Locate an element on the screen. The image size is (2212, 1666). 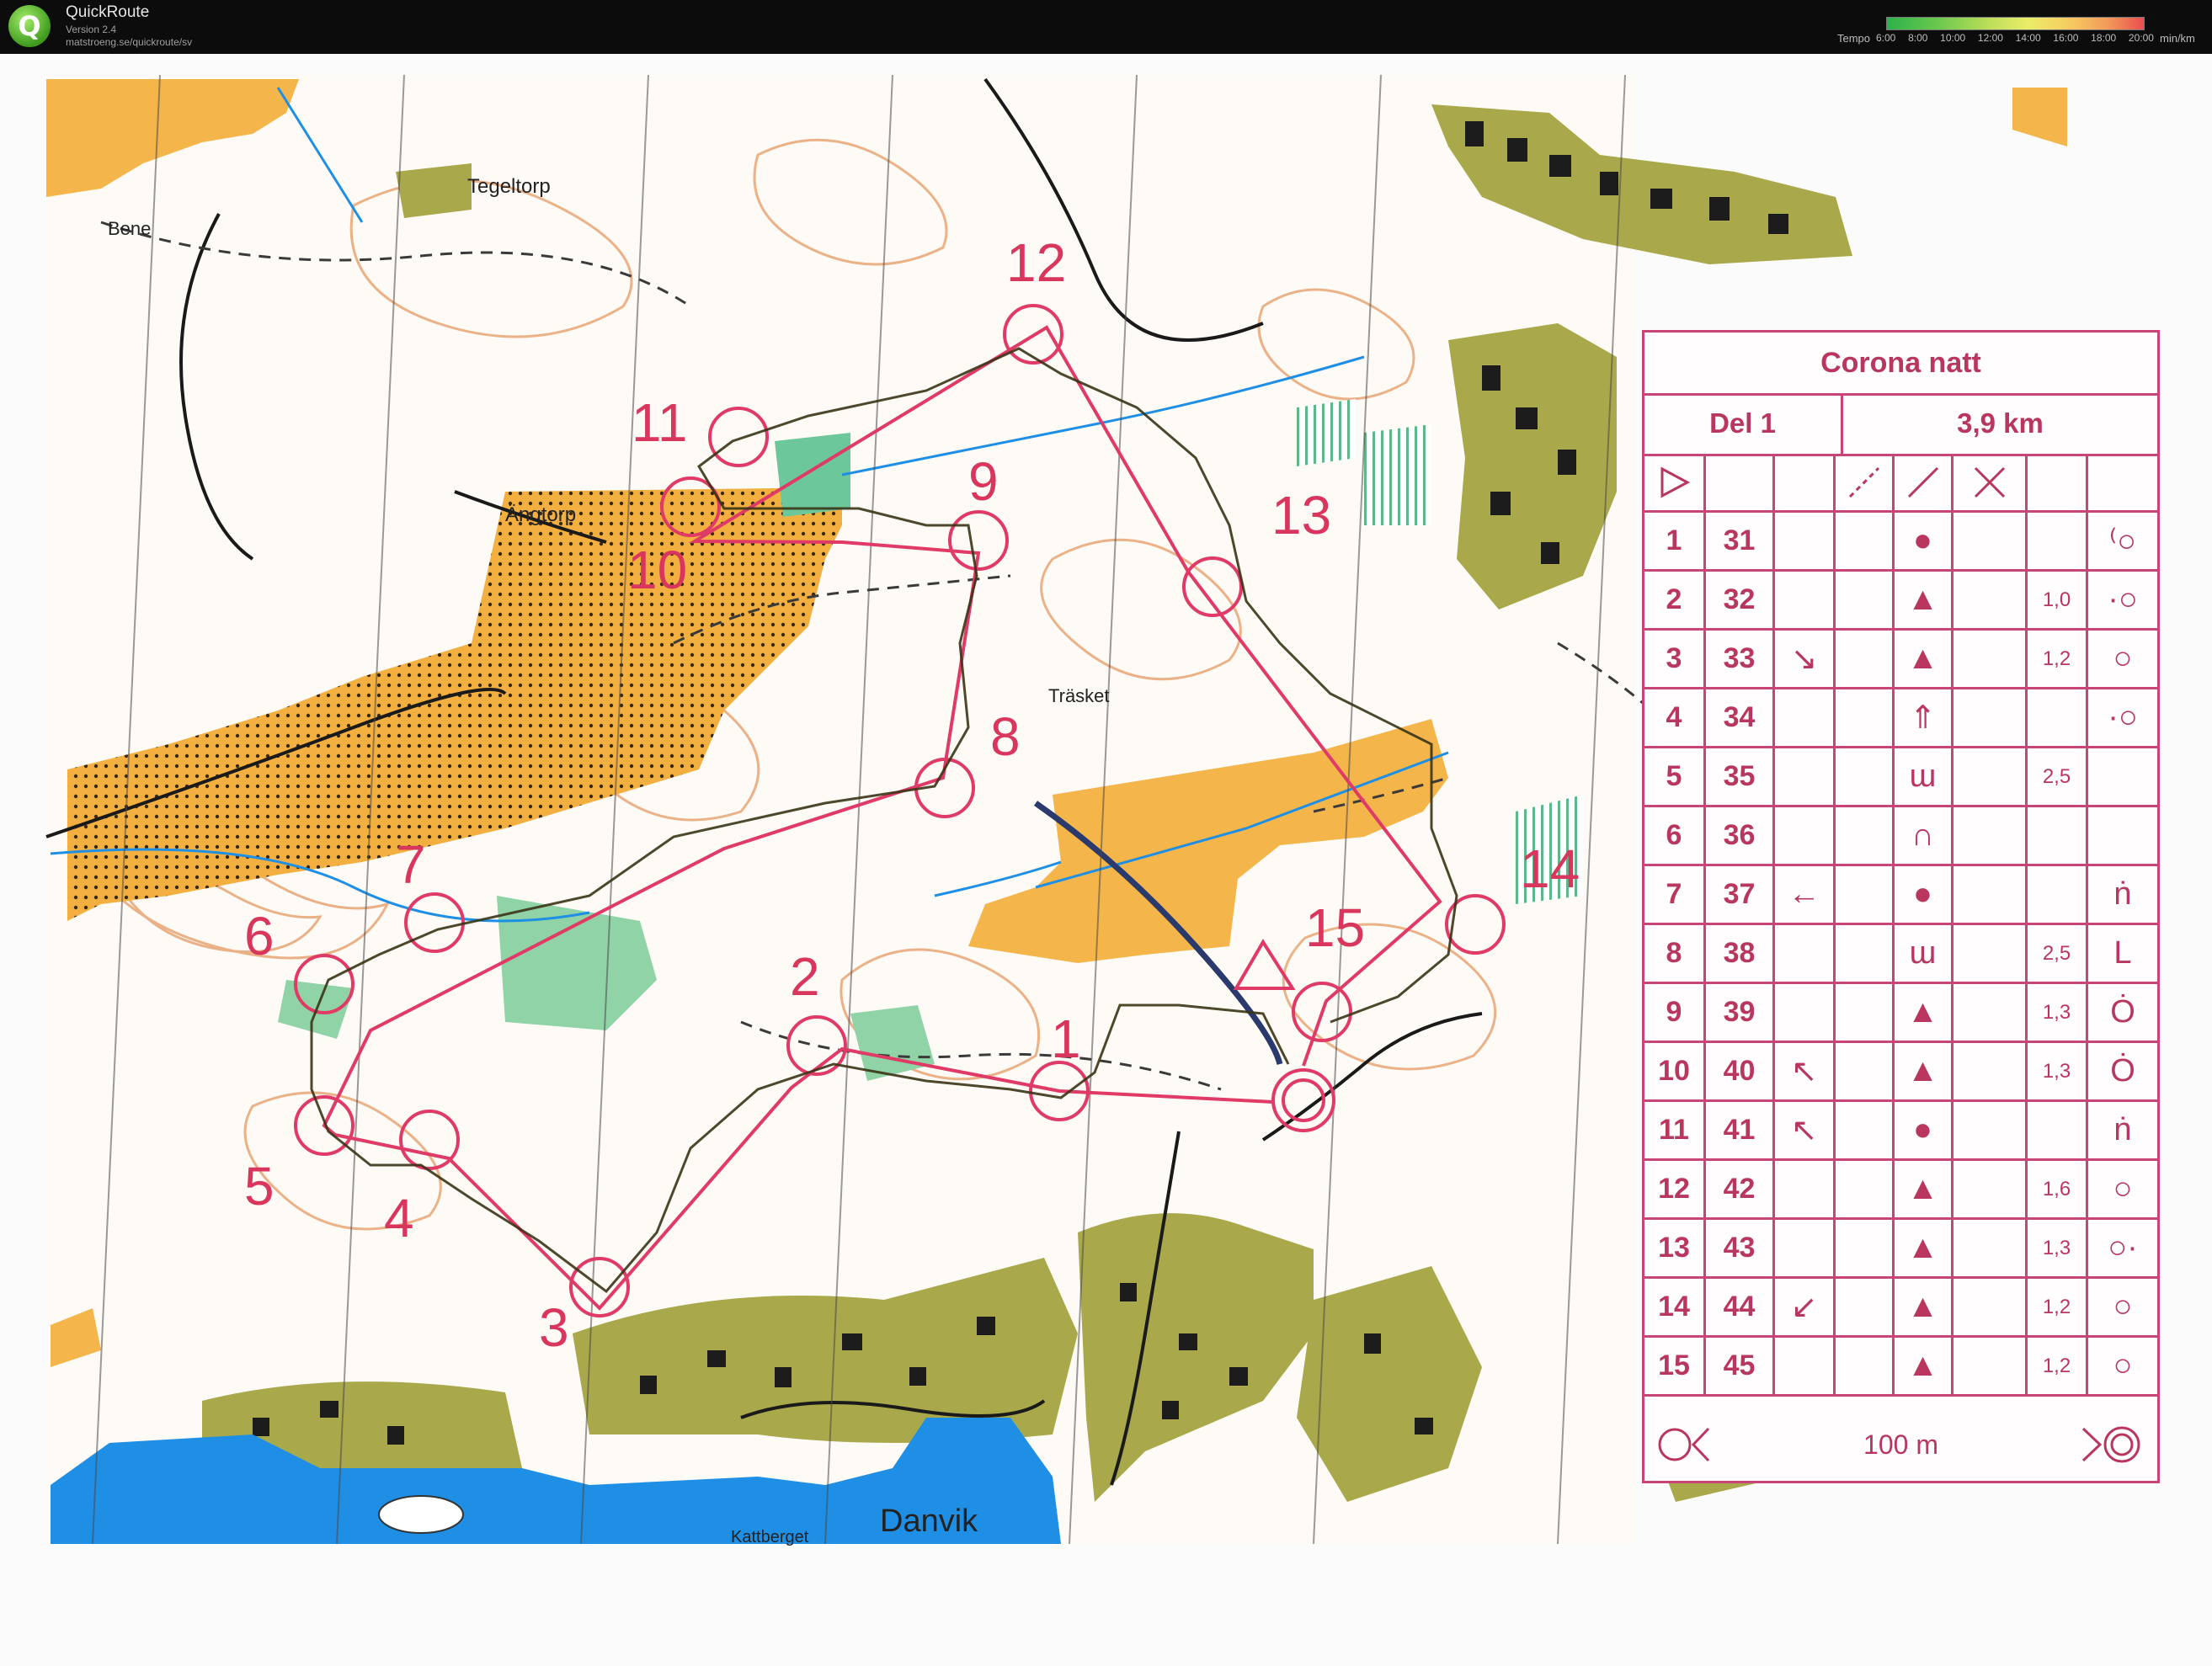
control-number: 15 is located at coordinates (1335, 927).